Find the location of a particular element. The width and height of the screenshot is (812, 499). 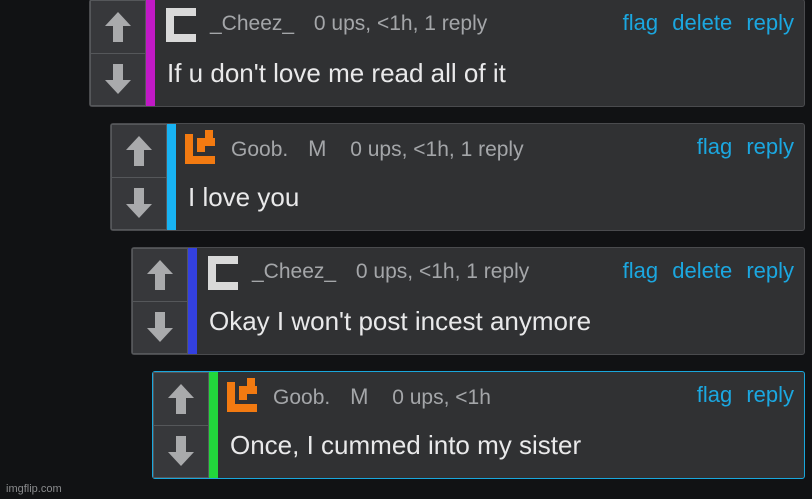

comment-stats: 0 ups, <1h is located at coordinates (441, 397).